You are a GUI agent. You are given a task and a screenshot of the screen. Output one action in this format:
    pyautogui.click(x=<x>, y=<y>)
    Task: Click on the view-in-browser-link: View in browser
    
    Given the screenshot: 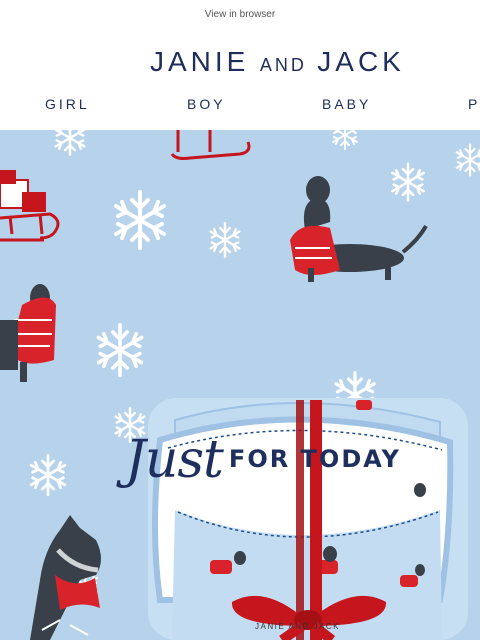 What is the action you would take?
    pyautogui.click(x=240, y=14)
    